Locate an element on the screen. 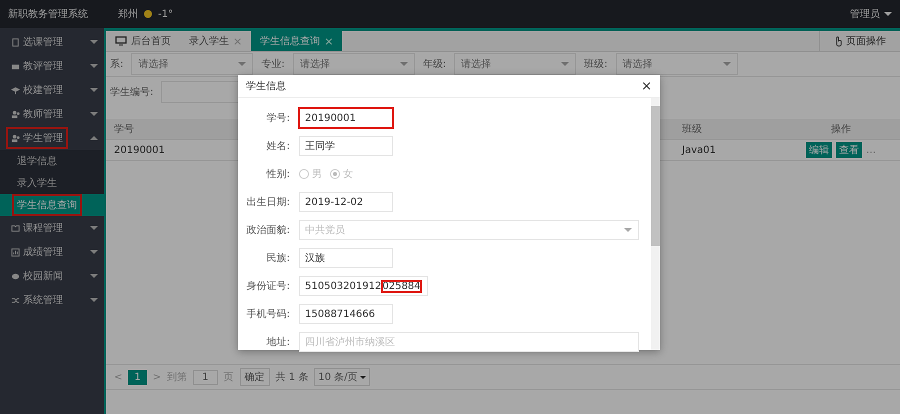  scrollbar is located at coordinates (655, 224).